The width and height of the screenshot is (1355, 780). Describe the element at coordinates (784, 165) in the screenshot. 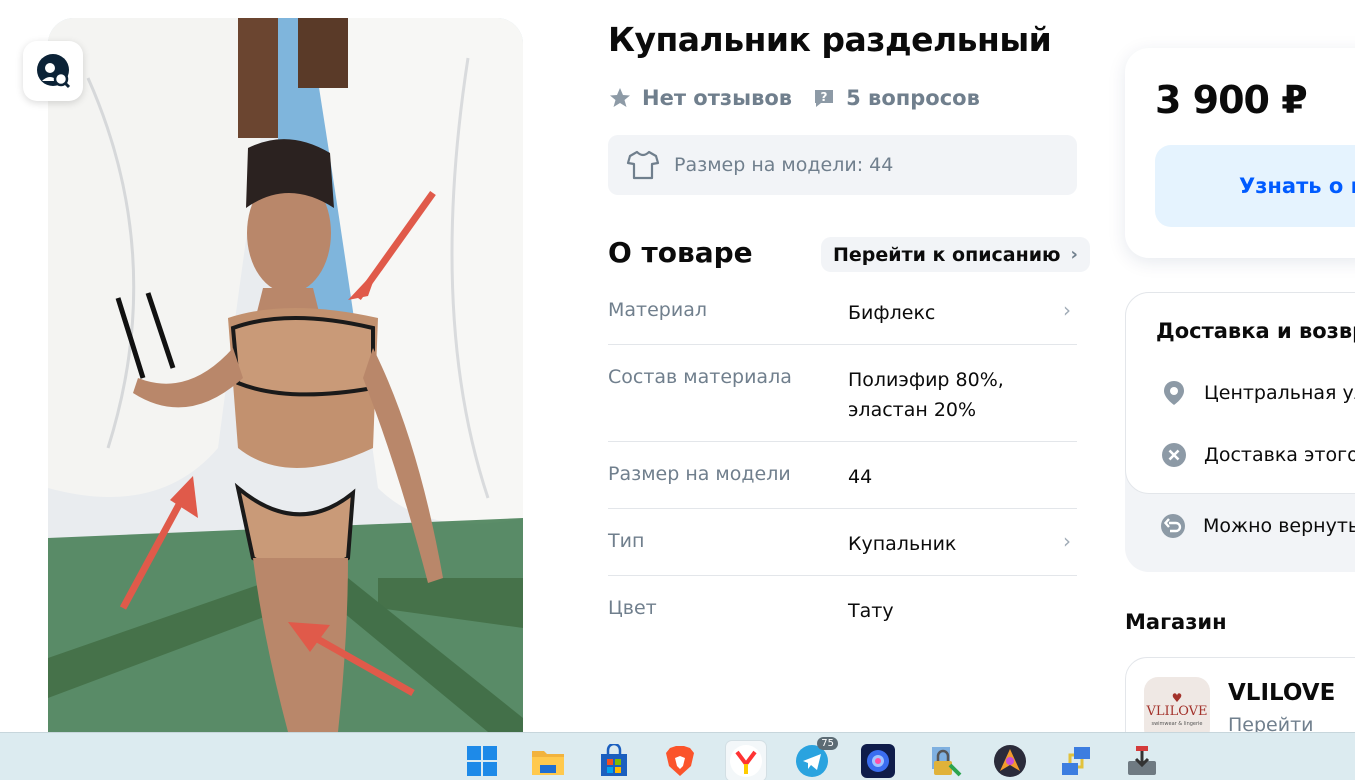

I see `model-size-text: Размер на модели: 44` at that location.